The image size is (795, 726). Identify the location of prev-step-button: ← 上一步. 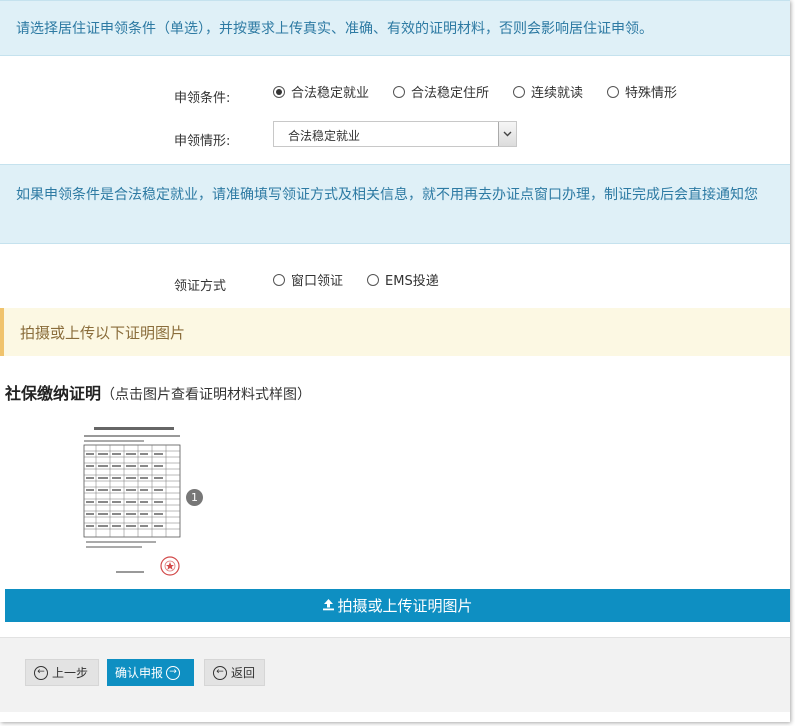
(62, 672).